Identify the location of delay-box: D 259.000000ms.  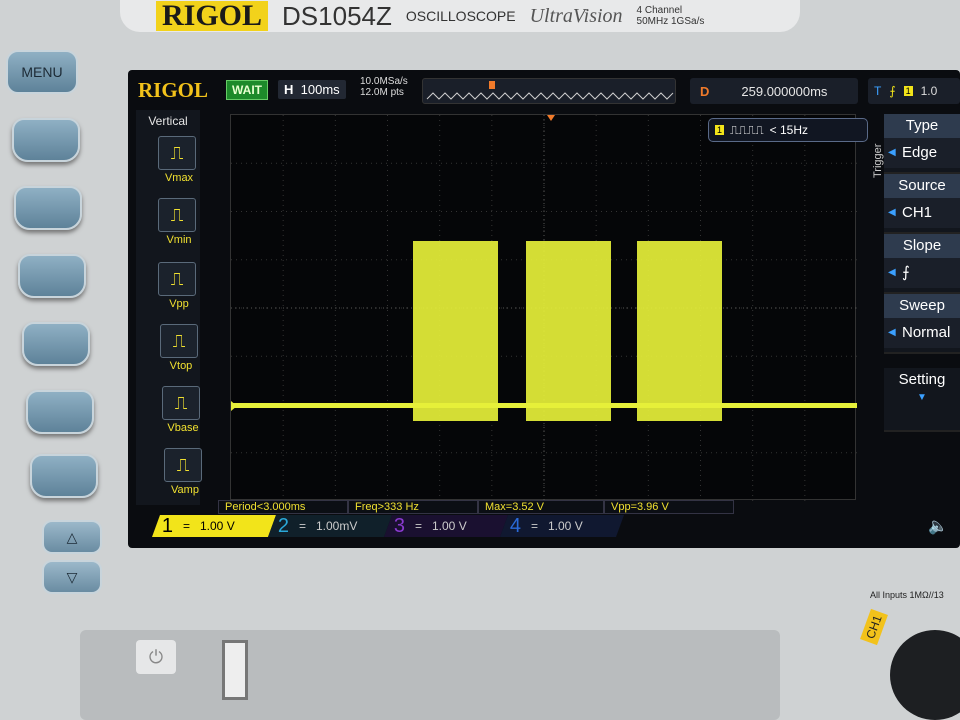
(774, 91).